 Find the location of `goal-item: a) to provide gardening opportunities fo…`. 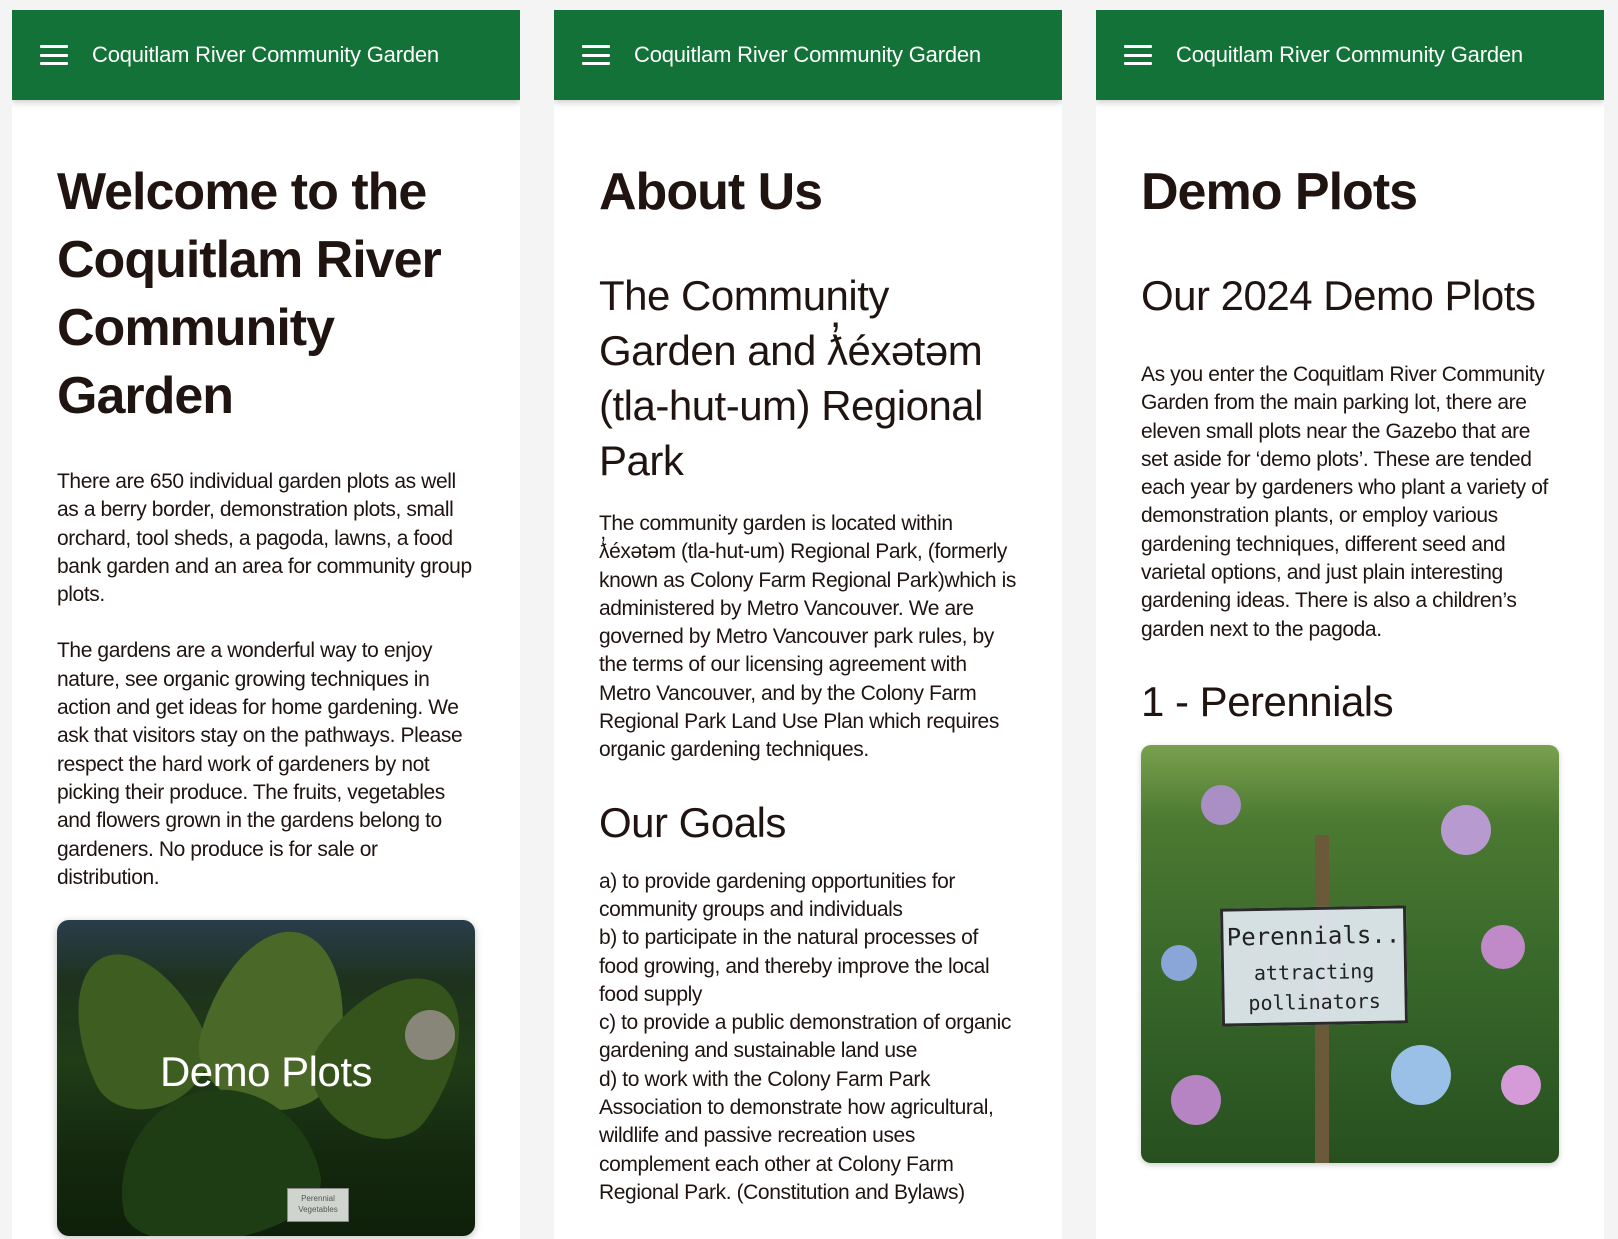

goal-item: a) to provide gardening opportunities fo… is located at coordinates (777, 895).